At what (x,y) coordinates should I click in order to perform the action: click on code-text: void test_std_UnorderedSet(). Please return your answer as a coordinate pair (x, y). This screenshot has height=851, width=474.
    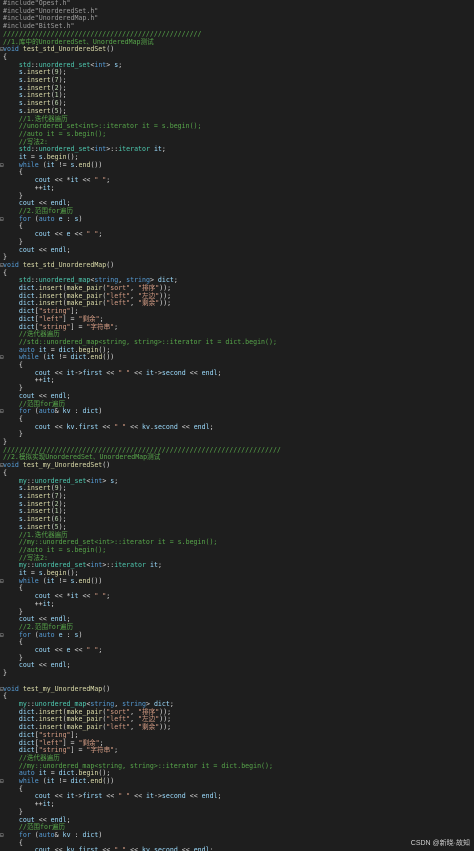
    Looking at the image, I should click on (59, 49).